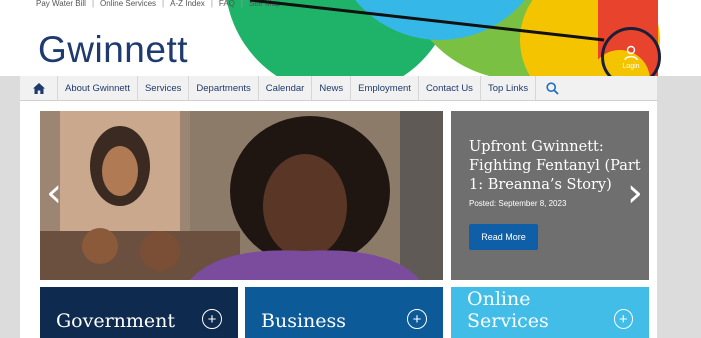 The width and height of the screenshot is (701, 338). Describe the element at coordinates (503, 237) in the screenshot. I see `read-more-button: Read More` at that location.